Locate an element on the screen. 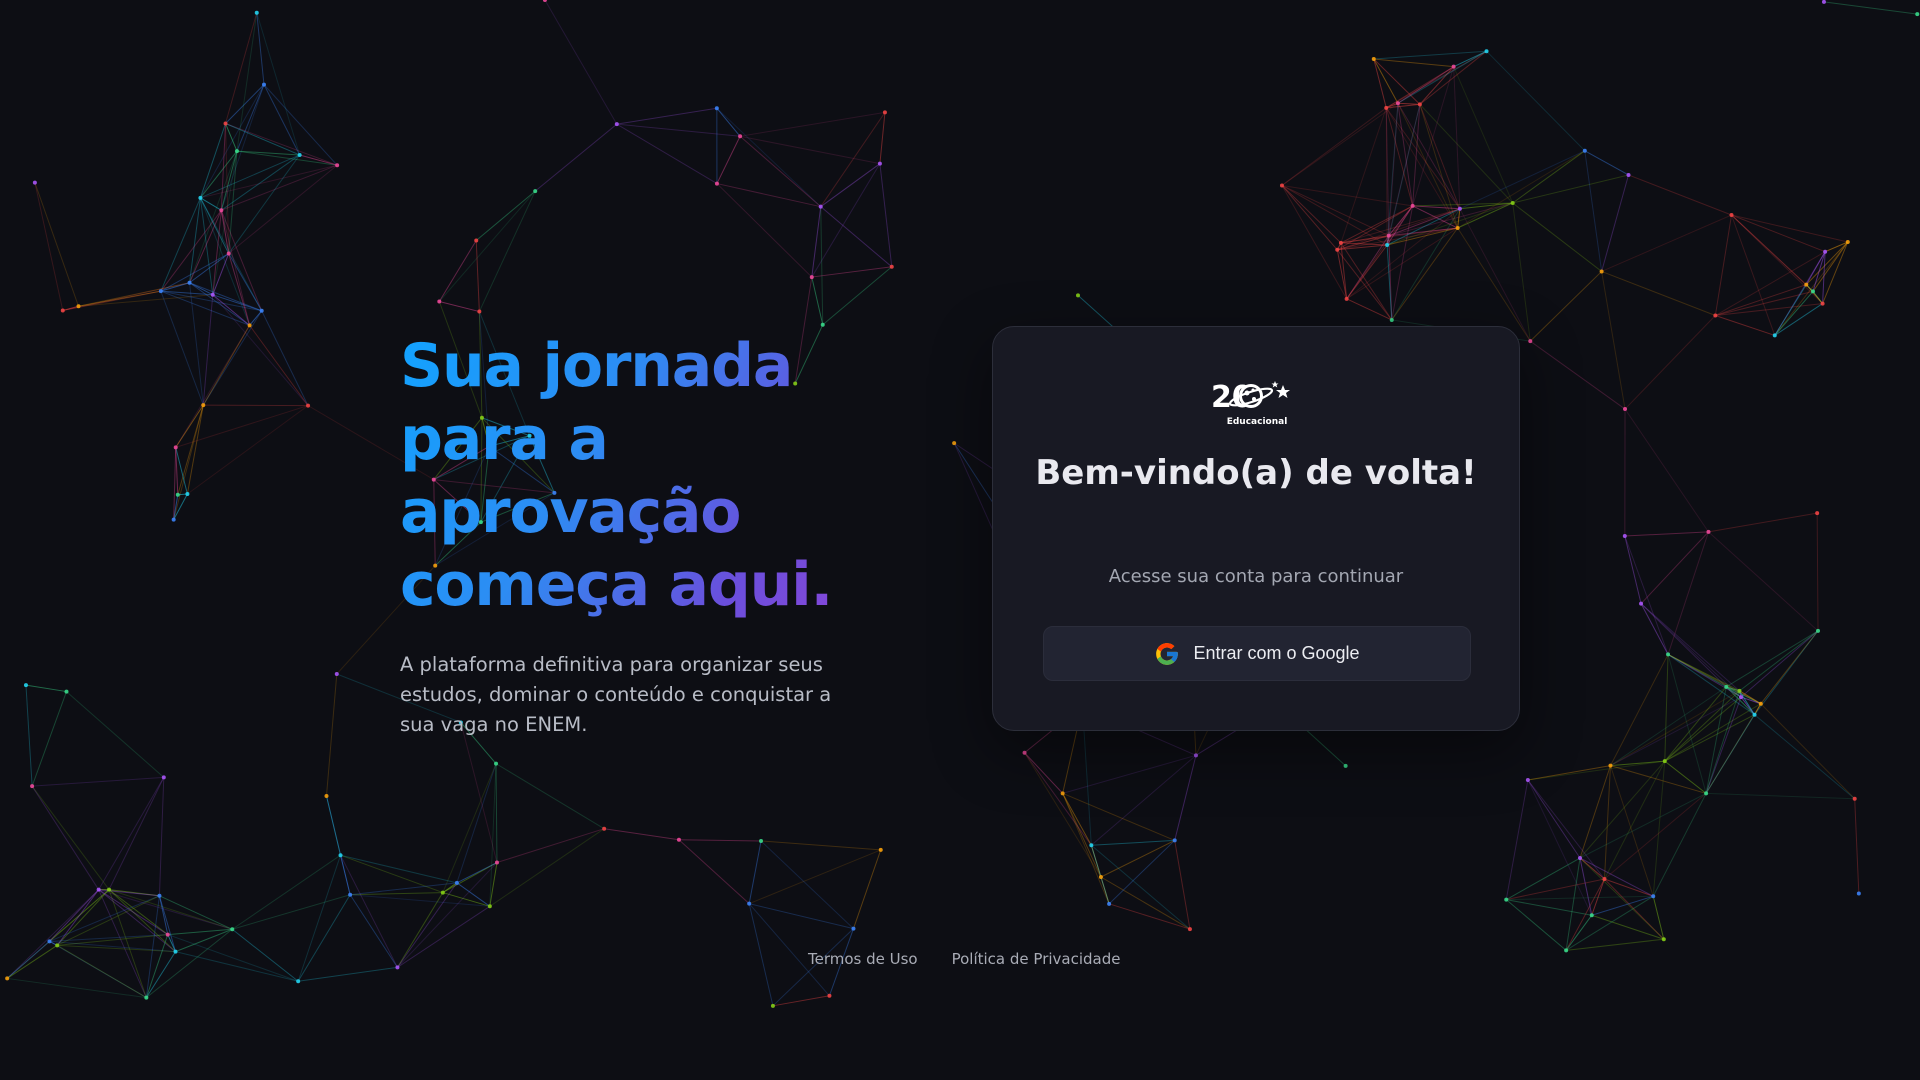 The width and height of the screenshot is (1920, 1080). privacy-policy-link: Política de Privacidade is located at coordinates (1036, 959).